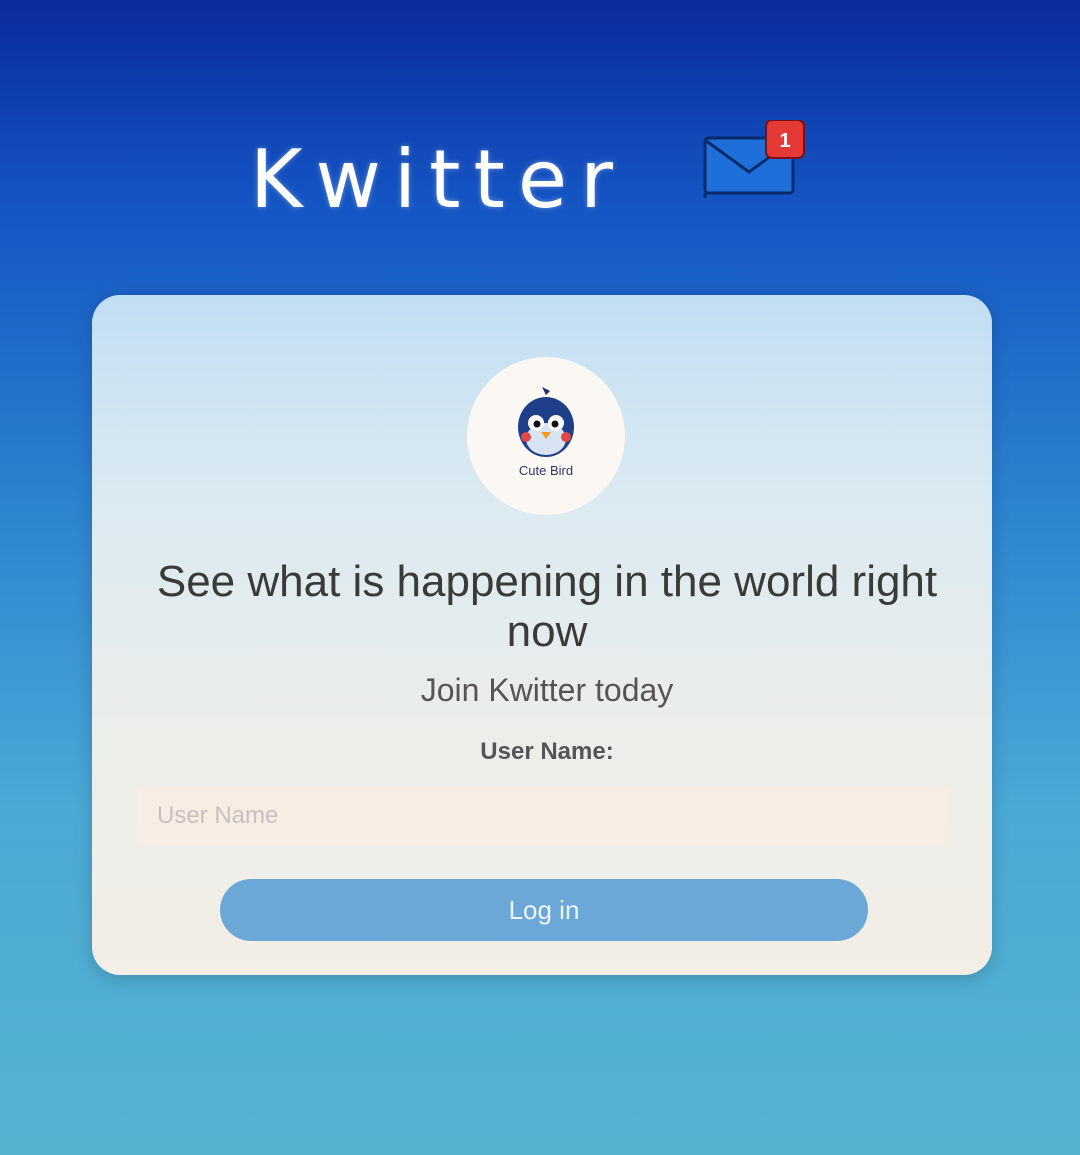  Describe the element at coordinates (544, 910) in the screenshot. I see `login-button: Log in` at that location.